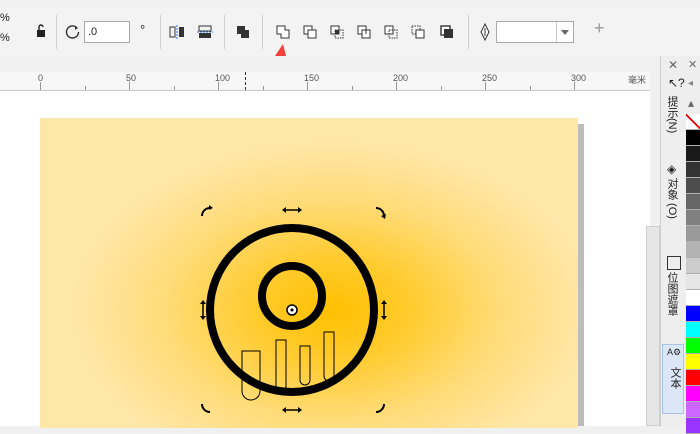 Image resolution: width=700 pixels, height=434 pixels. Describe the element at coordinates (292, 310) in the screenshot. I see `rotation-center-icon` at that location.